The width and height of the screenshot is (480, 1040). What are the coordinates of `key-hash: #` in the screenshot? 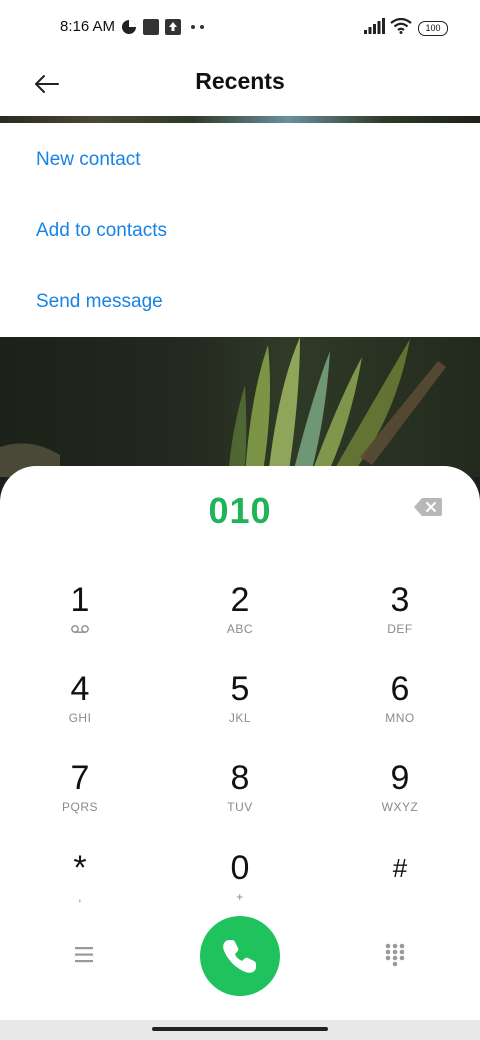 It's located at (400, 882).